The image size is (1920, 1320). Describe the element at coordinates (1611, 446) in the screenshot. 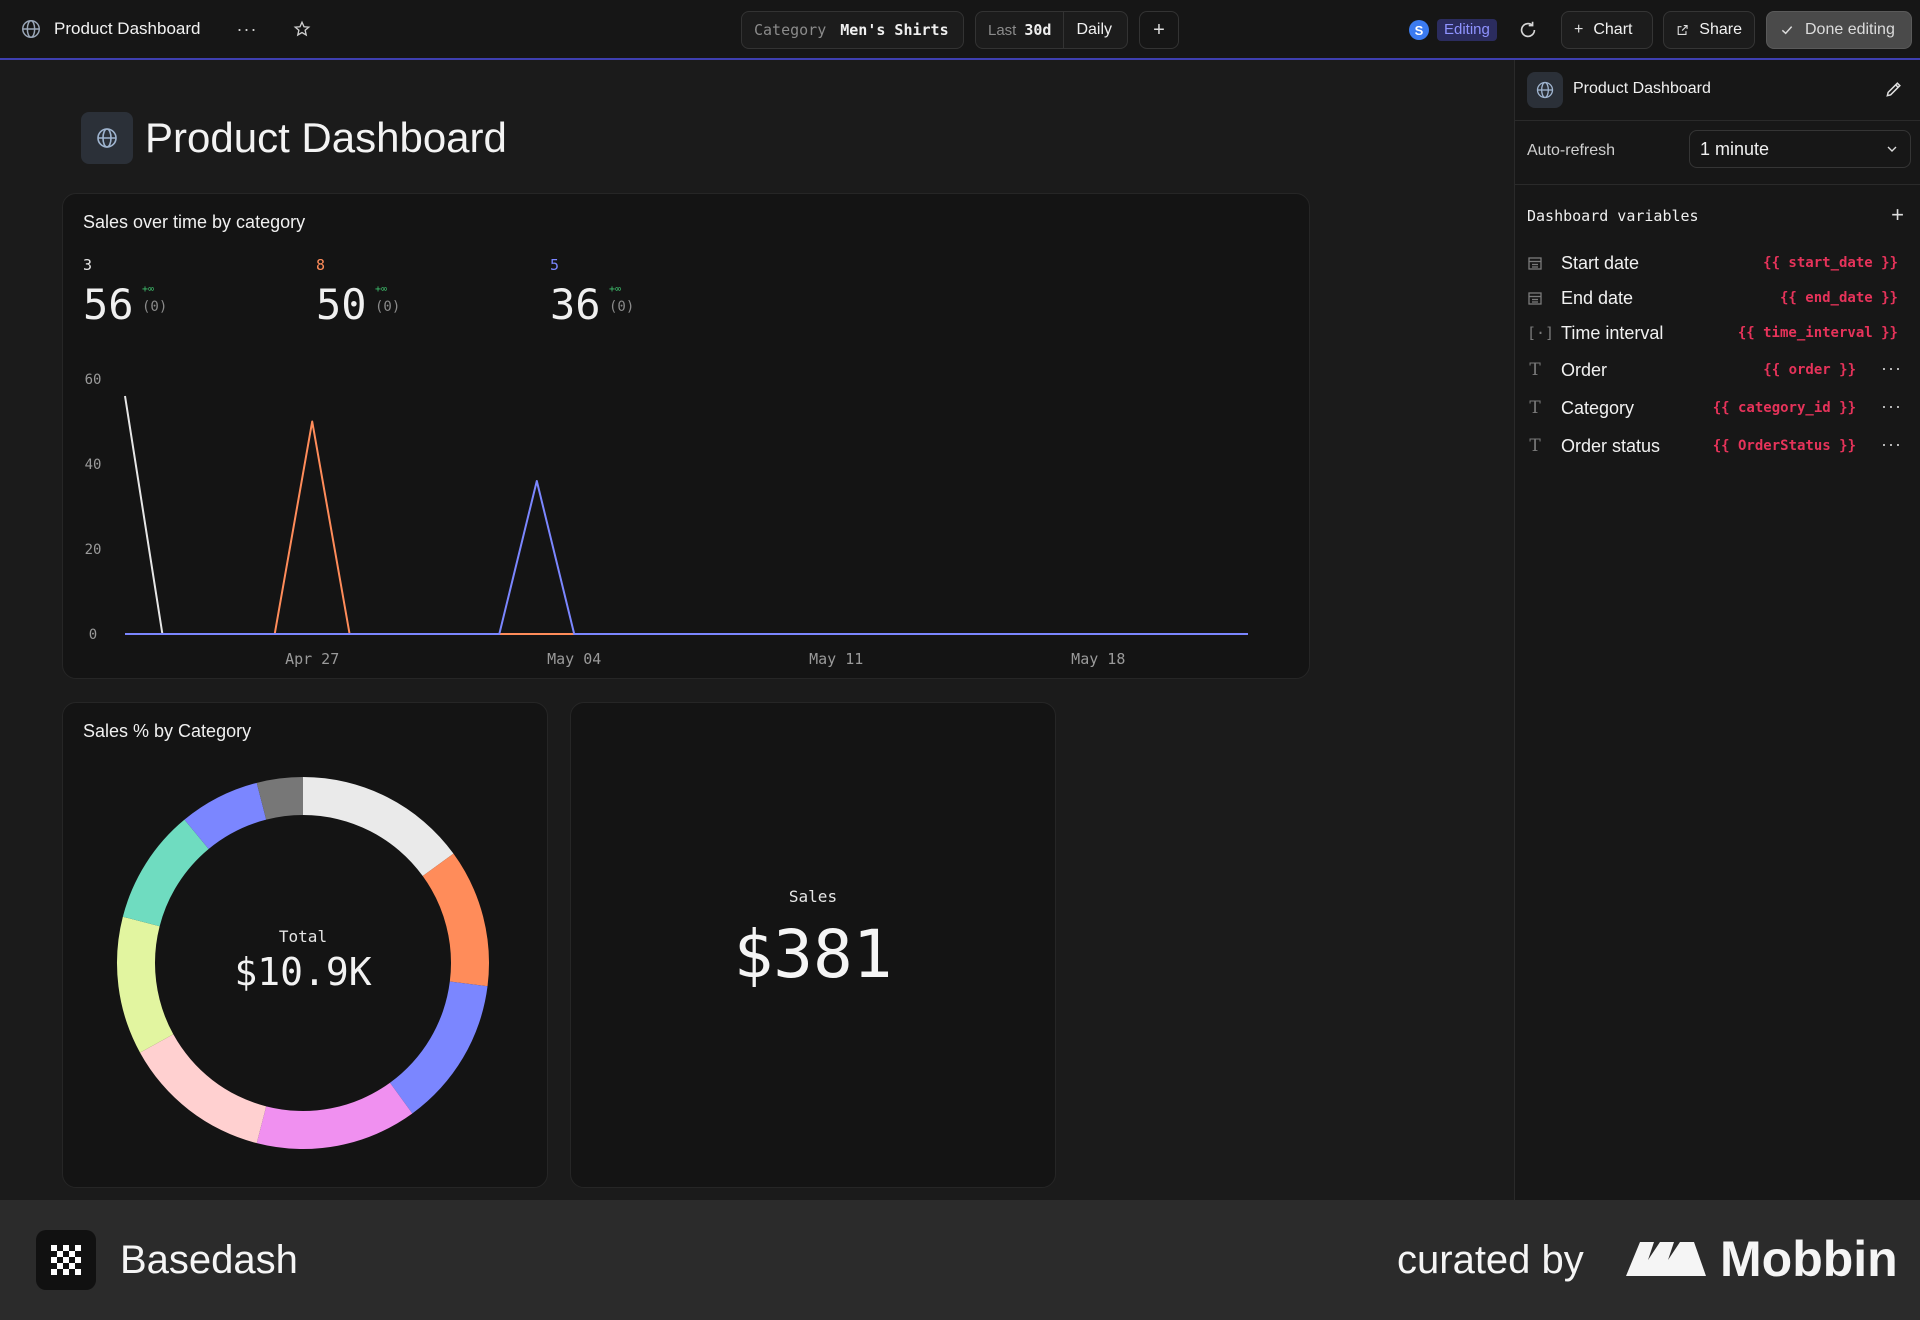

I see `variable-name: Order status` at that location.